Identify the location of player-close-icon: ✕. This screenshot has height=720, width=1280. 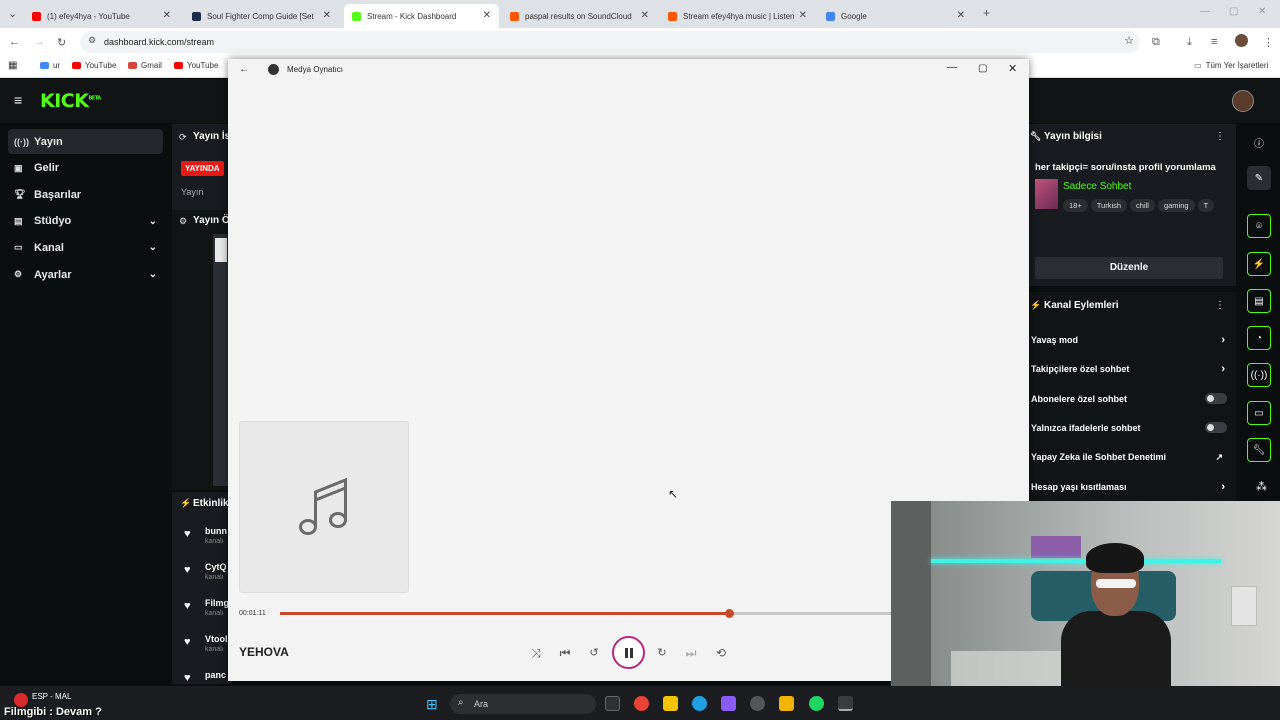
(1012, 68).